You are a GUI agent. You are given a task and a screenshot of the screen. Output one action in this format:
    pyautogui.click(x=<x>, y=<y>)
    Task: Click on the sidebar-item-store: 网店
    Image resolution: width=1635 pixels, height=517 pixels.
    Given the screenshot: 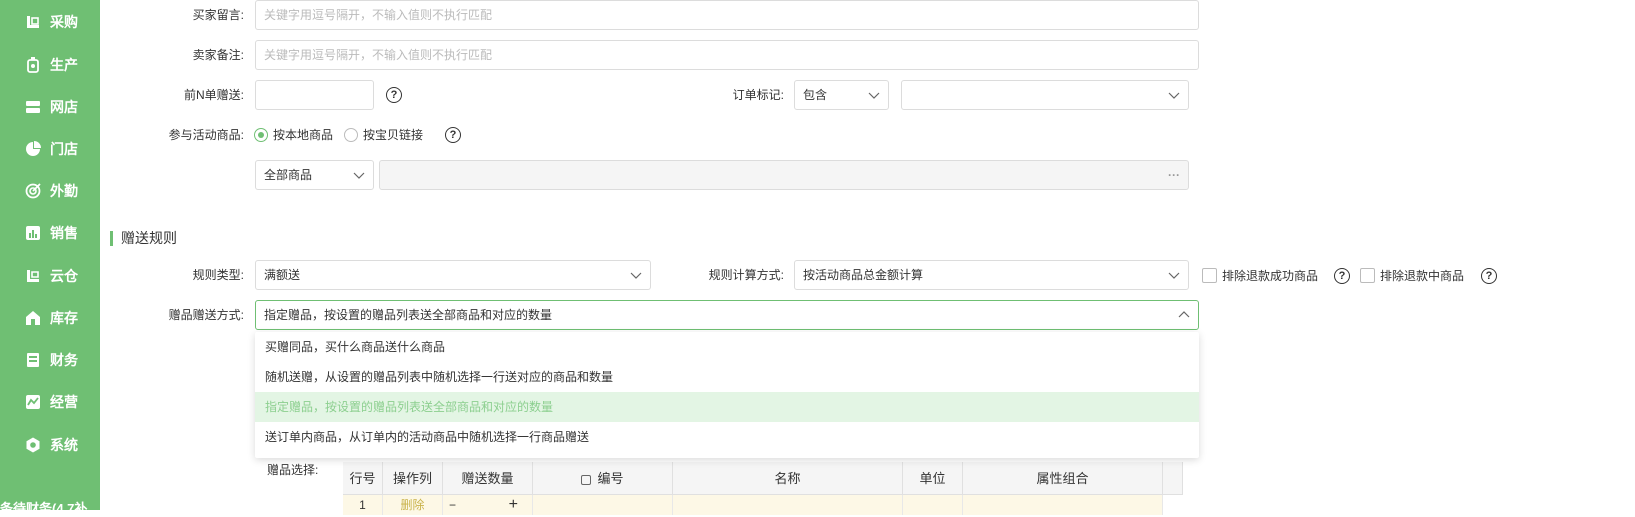 What is the action you would take?
    pyautogui.click(x=50, y=107)
    